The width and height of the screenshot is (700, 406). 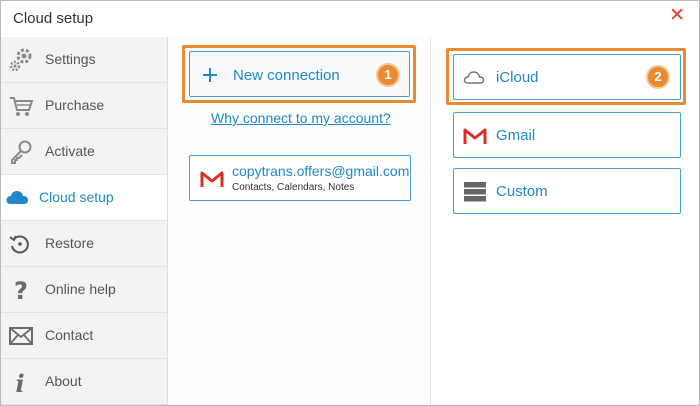 What do you see at coordinates (658, 77) in the screenshot?
I see `step-2-badge: 2` at bounding box center [658, 77].